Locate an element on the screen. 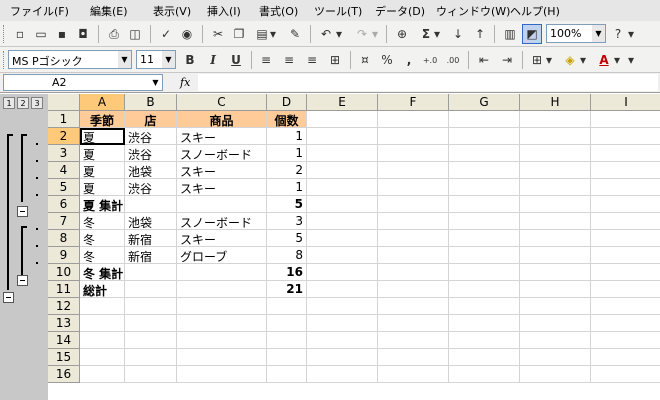 The image size is (660, 400). cell-i12 is located at coordinates (625, 306).